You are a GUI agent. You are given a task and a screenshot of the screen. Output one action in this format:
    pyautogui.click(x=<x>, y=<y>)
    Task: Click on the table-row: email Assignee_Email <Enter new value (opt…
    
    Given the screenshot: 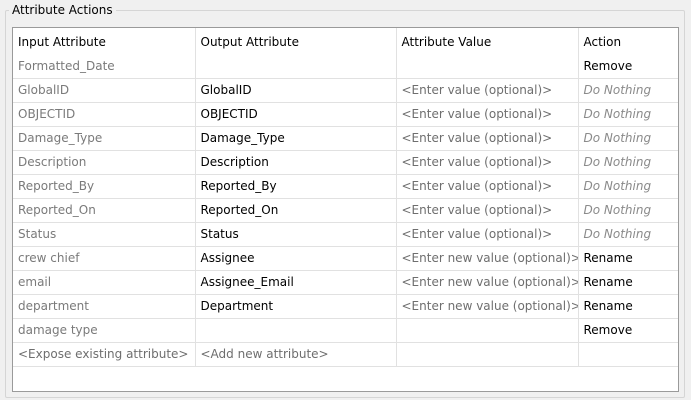 What is the action you would take?
    pyautogui.click(x=345, y=282)
    